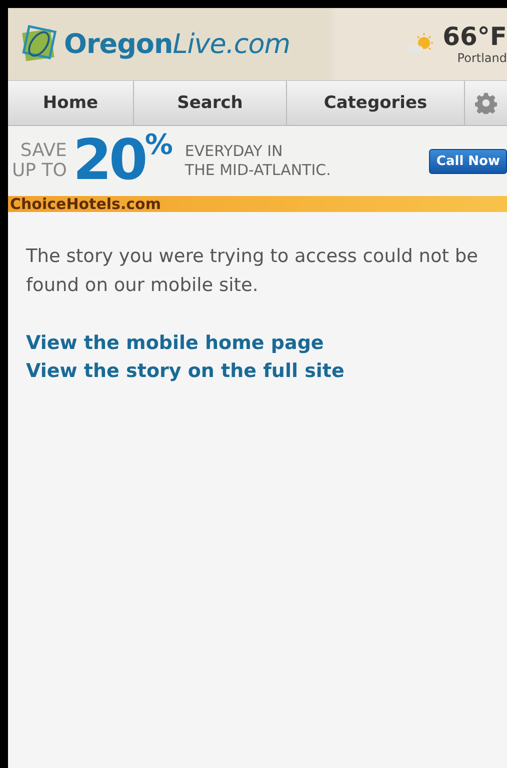 The width and height of the screenshot is (507, 768). Describe the element at coordinates (468, 161) in the screenshot. I see `call-now-button: Call Now` at that location.